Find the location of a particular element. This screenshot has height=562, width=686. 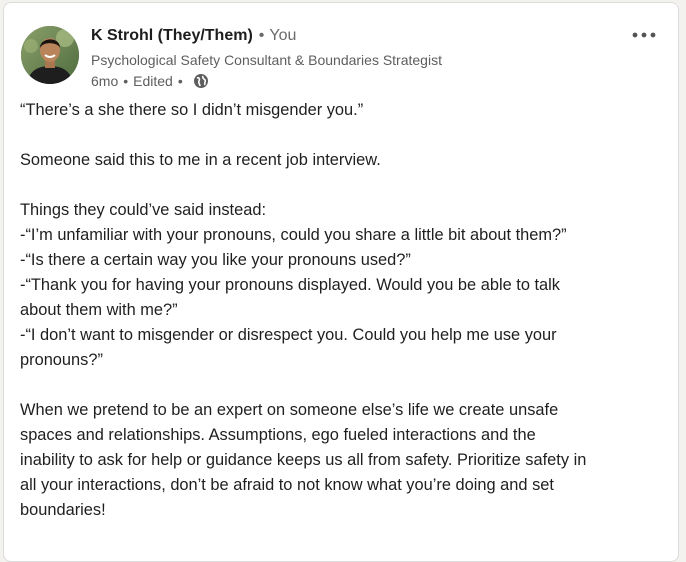

more-options-button is located at coordinates (644, 35).